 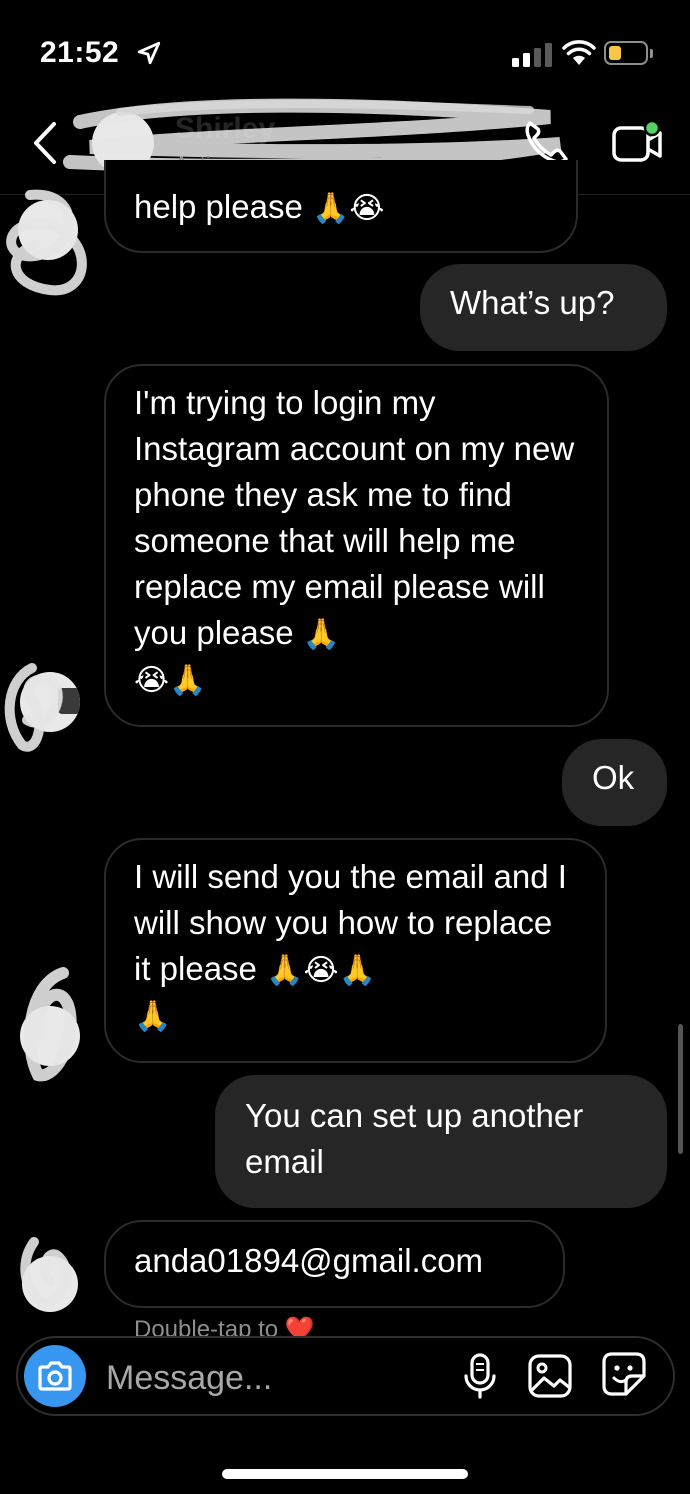 I want to click on message-text: Ok, so click(x=613, y=777).